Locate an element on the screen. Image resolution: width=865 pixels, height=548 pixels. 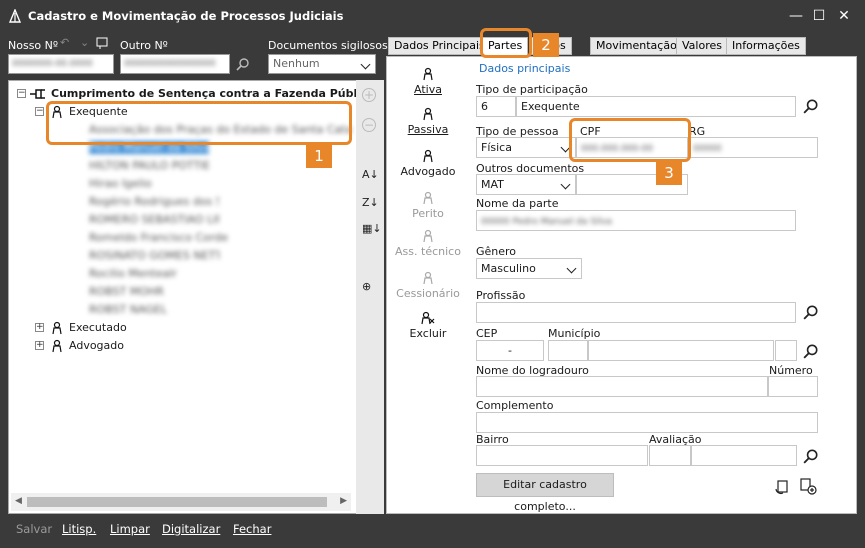
tipo-participacao-code: 6 is located at coordinates (484, 106).